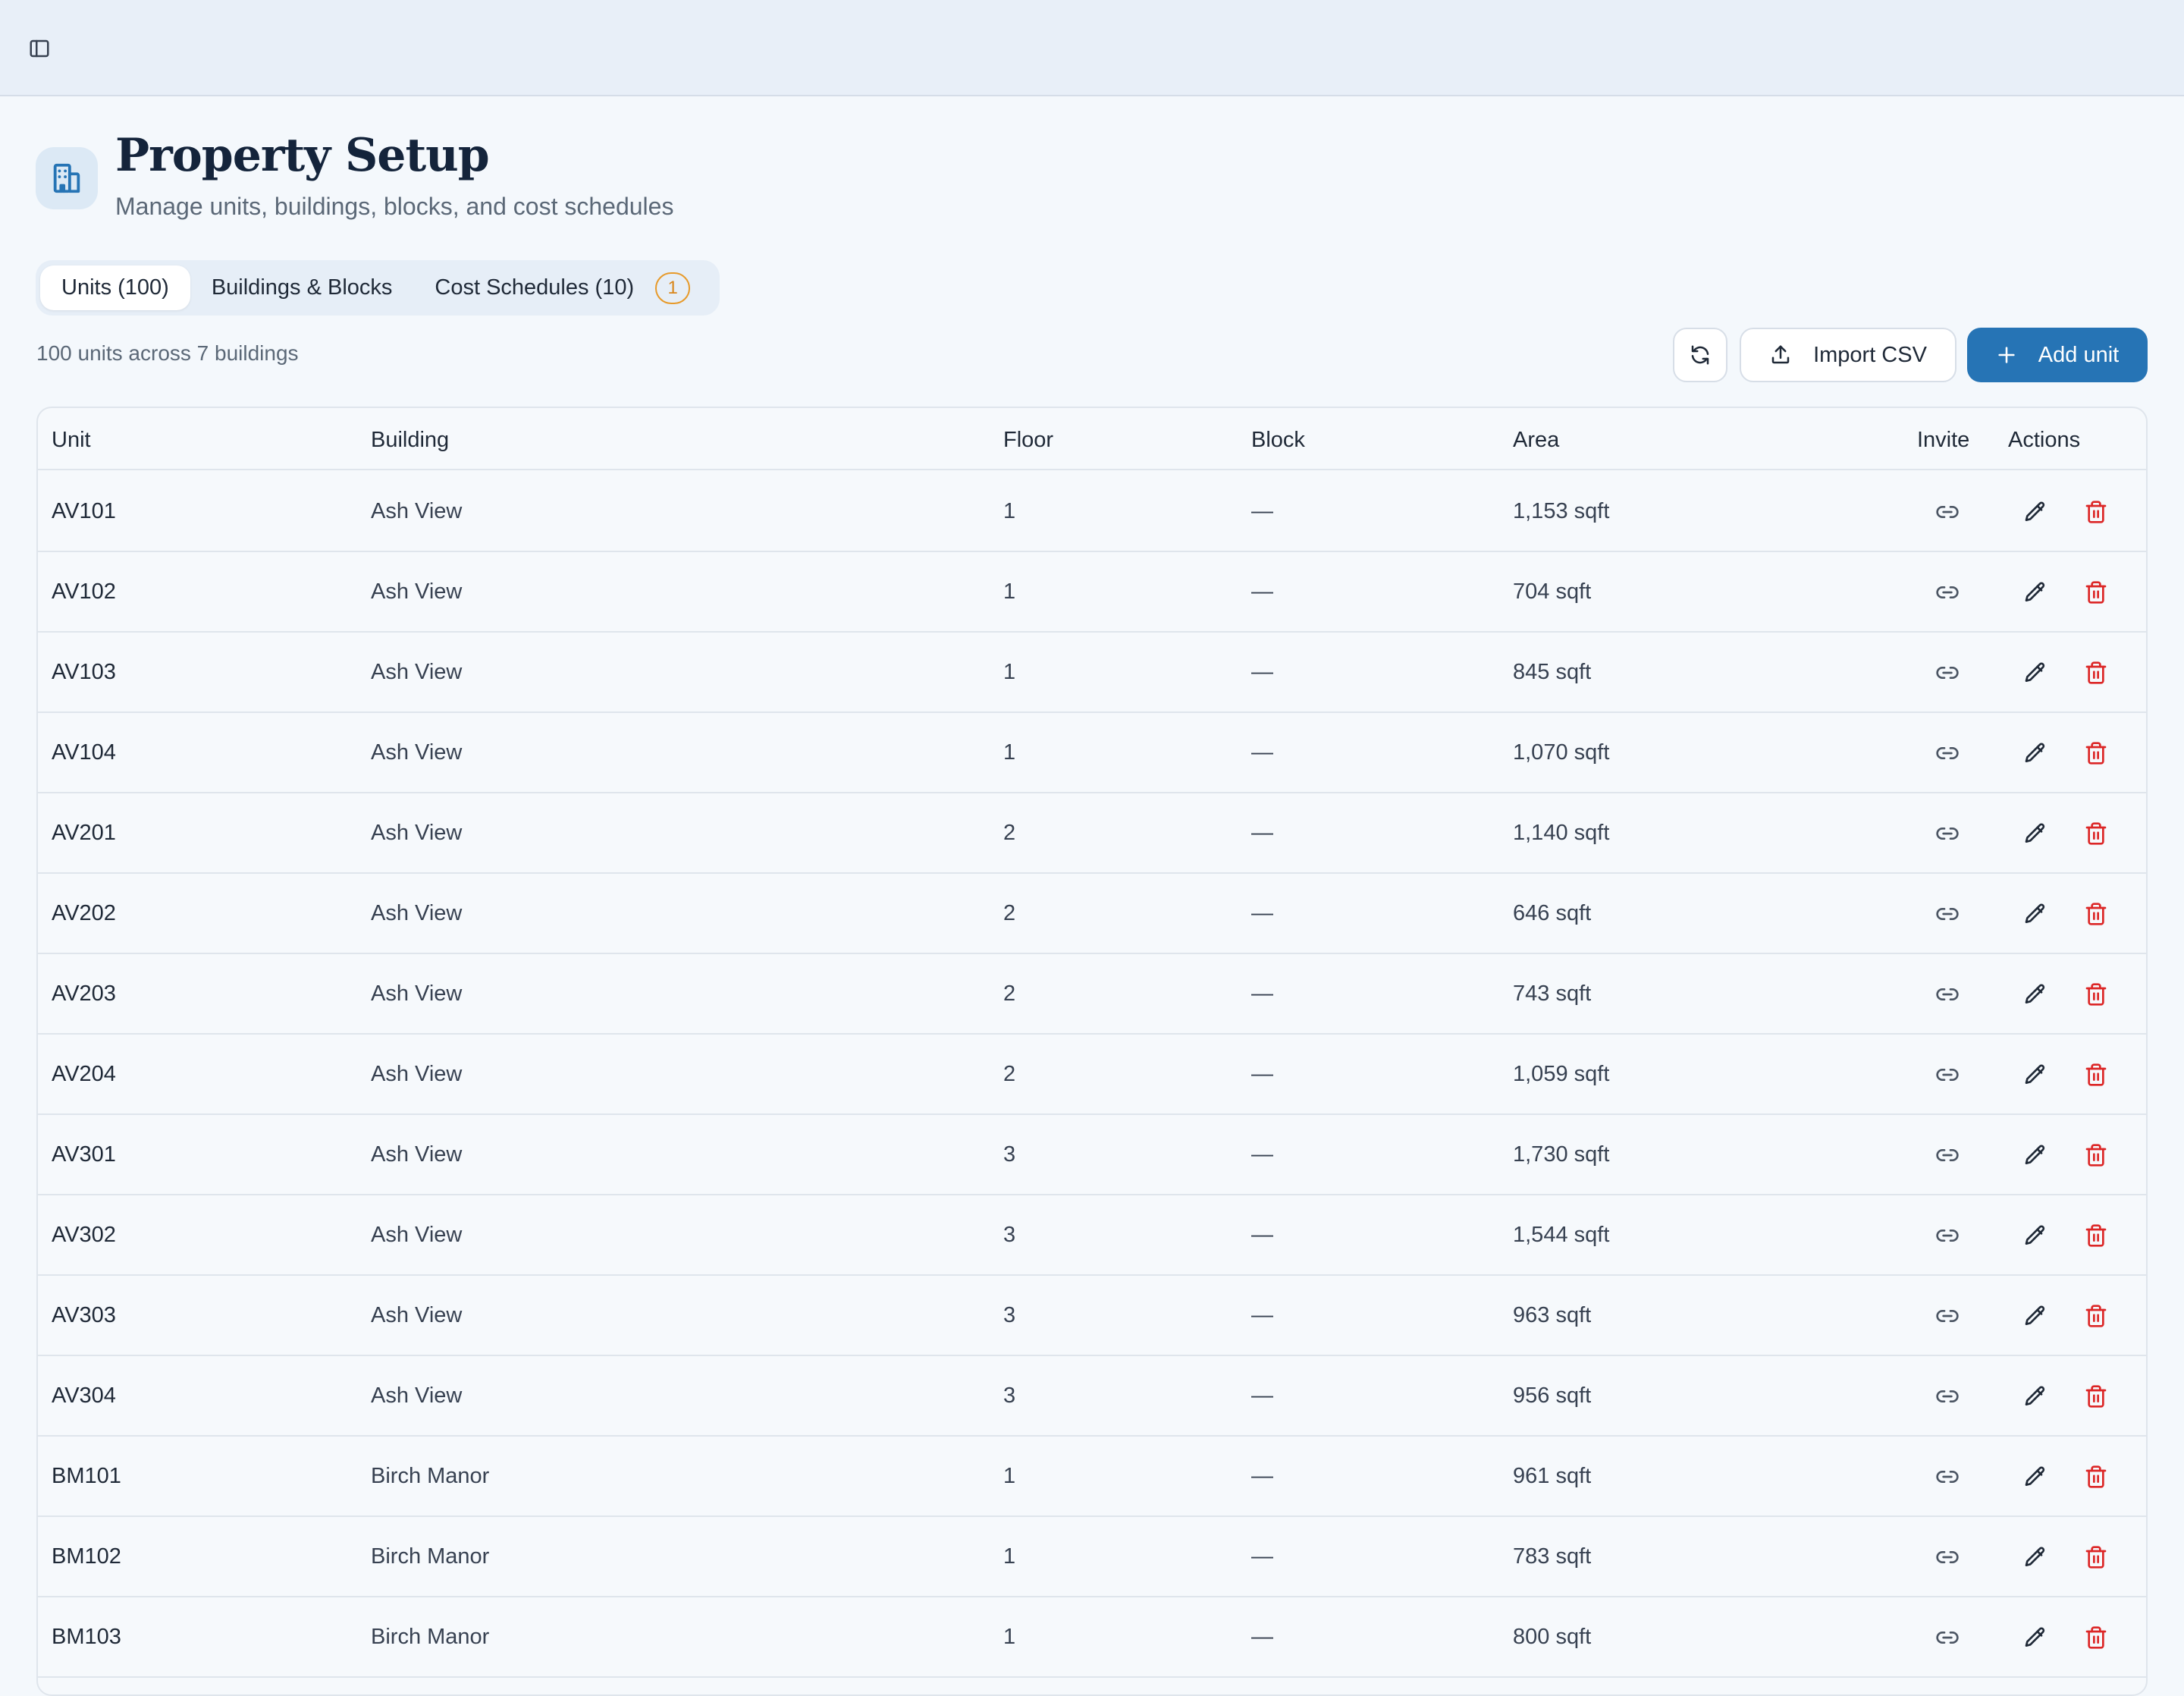  What do you see at coordinates (1561, 1074) in the screenshot?
I see `cell-area: 1,059 sqft` at bounding box center [1561, 1074].